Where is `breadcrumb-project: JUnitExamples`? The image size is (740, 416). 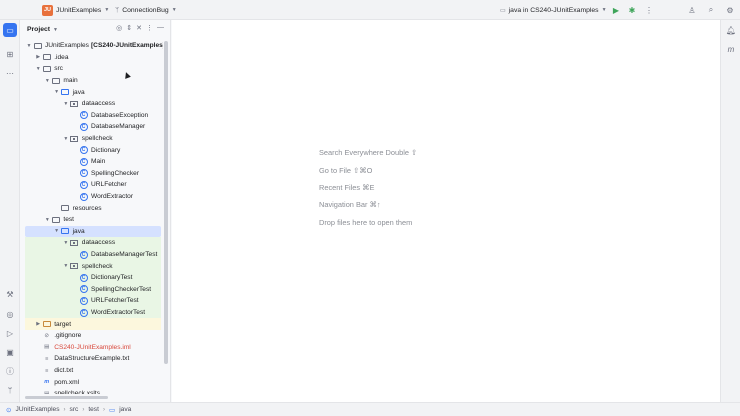
breadcrumb-project: JUnitExamples is located at coordinates (38, 409).